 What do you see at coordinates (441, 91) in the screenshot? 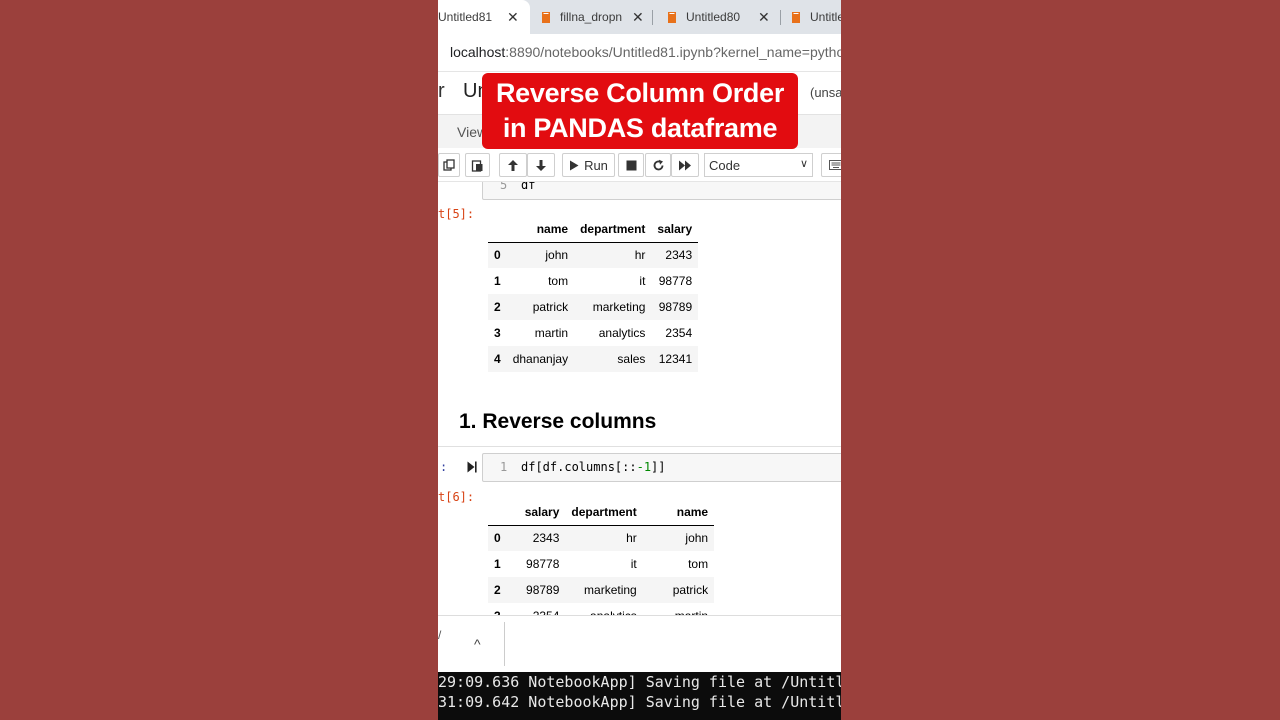
I see `jupyter-logo: r` at bounding box center [441, 91].